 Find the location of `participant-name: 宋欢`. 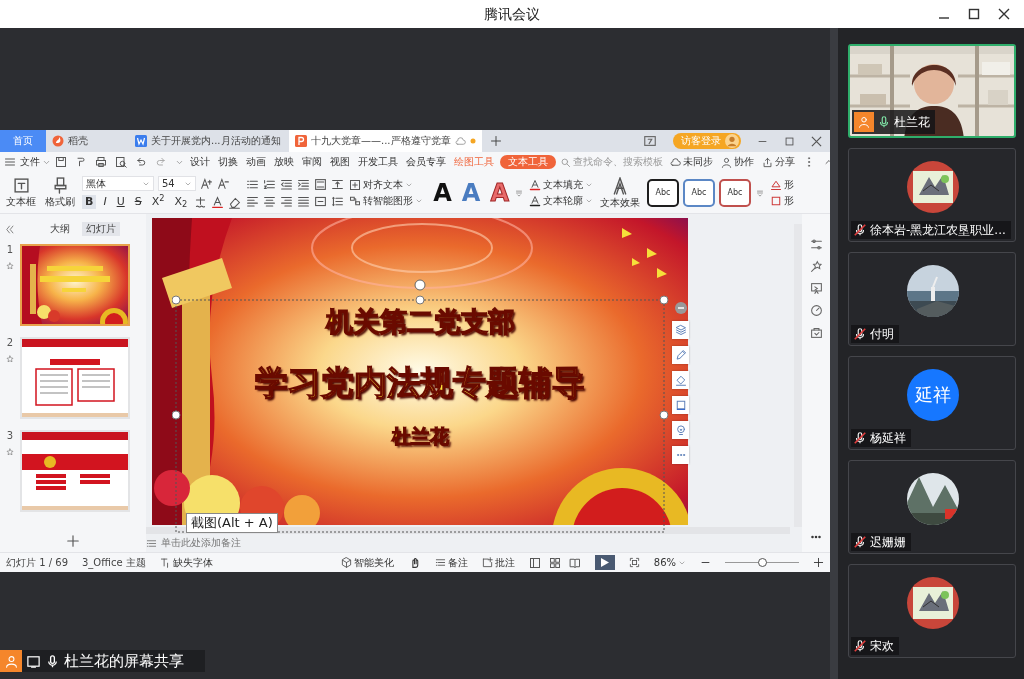

participant-name: 宋欢 is located at coordinates (882, 645).